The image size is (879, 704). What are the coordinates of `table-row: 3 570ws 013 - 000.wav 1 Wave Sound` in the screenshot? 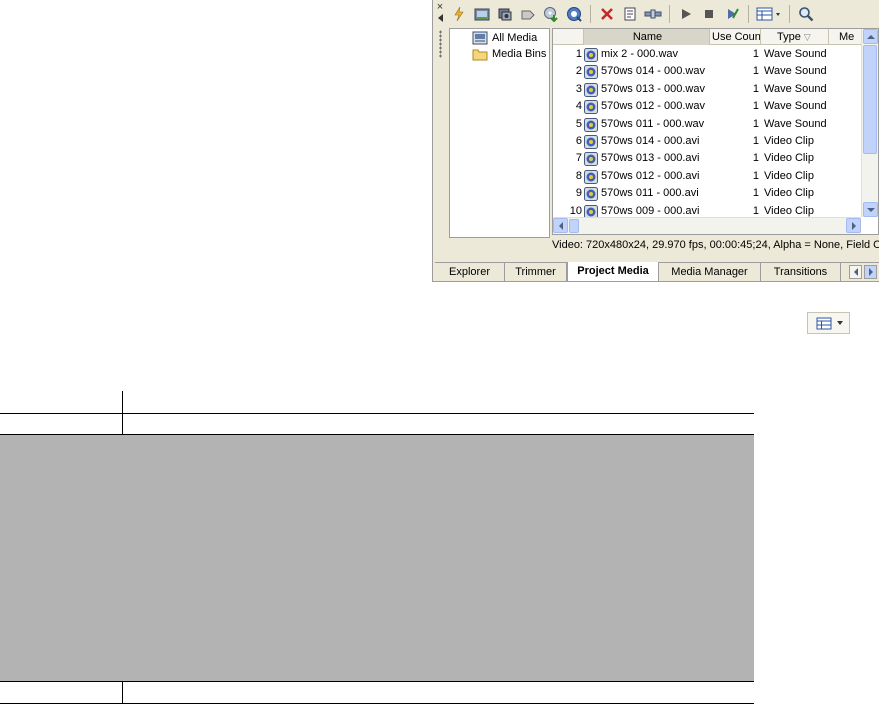 It's located at (707, 89).